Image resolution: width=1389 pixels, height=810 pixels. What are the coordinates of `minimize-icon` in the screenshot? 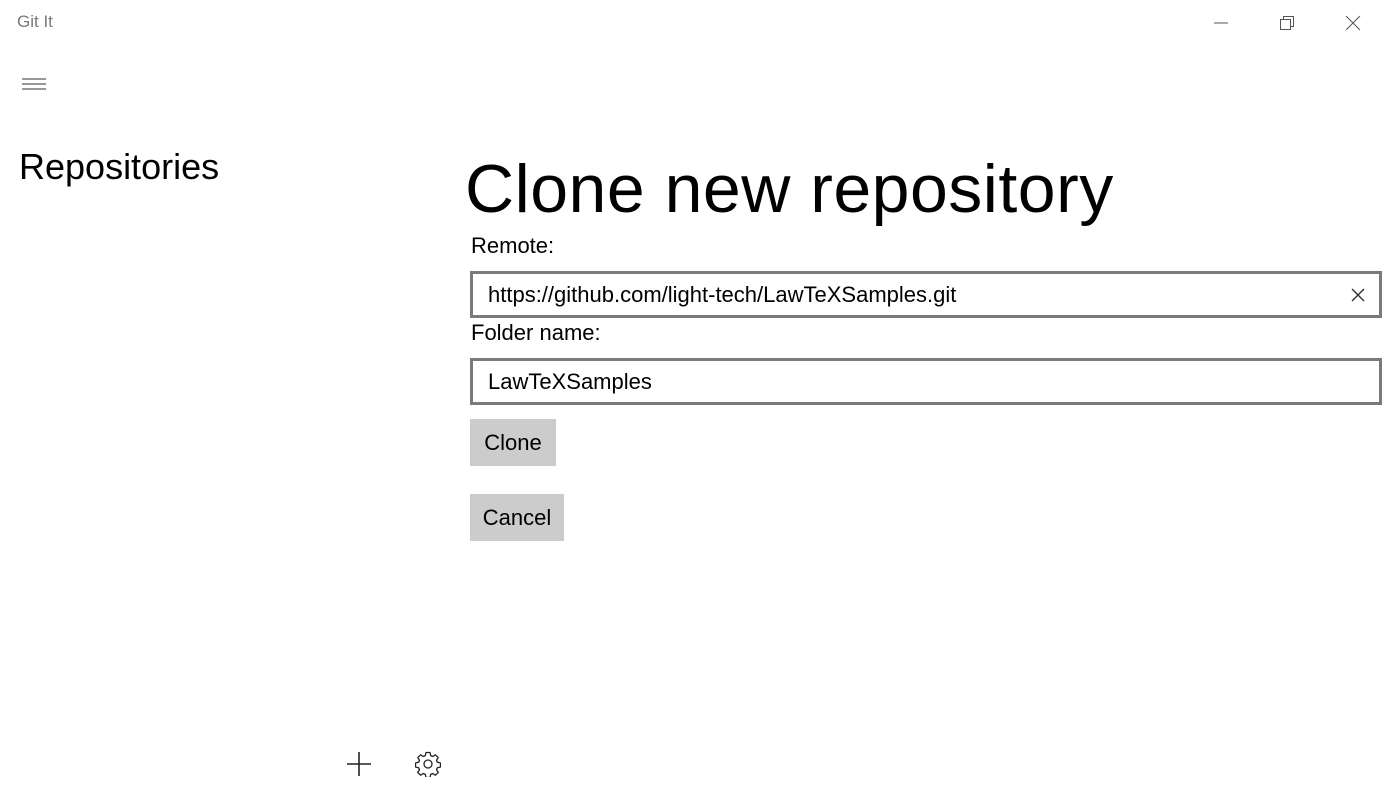 It's located at (1221, 23).